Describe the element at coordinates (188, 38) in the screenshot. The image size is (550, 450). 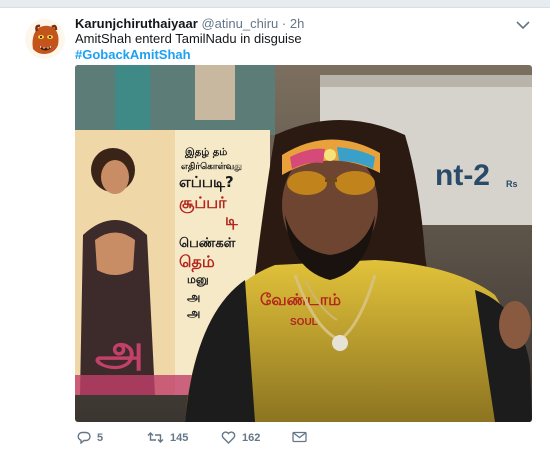
I see `tweet-body: AmitShah enterd TamilNadu in disguise` at that location.